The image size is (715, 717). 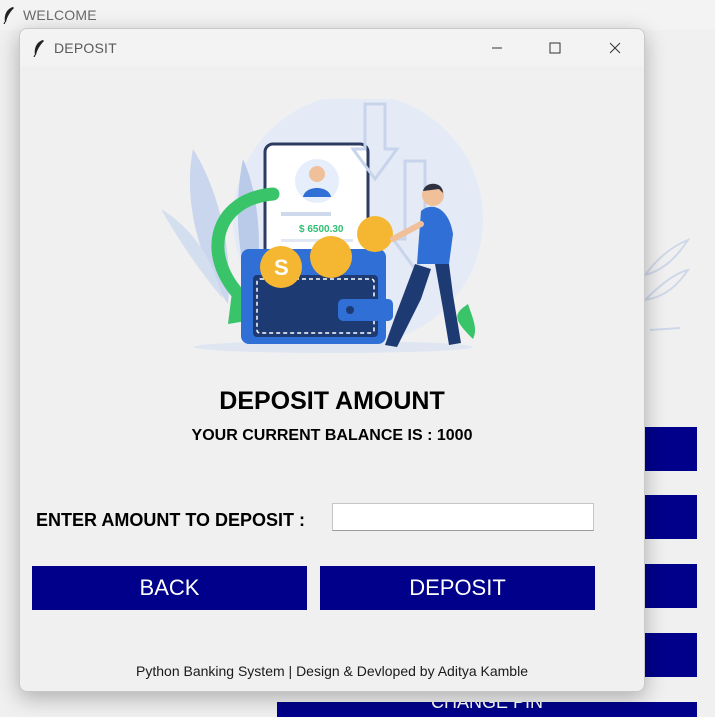 What do you see at coordinates (487, 707) in the screenshot?
I see `change-pin-button-label: CHANGE PIN` at bounding box center [487, 707].